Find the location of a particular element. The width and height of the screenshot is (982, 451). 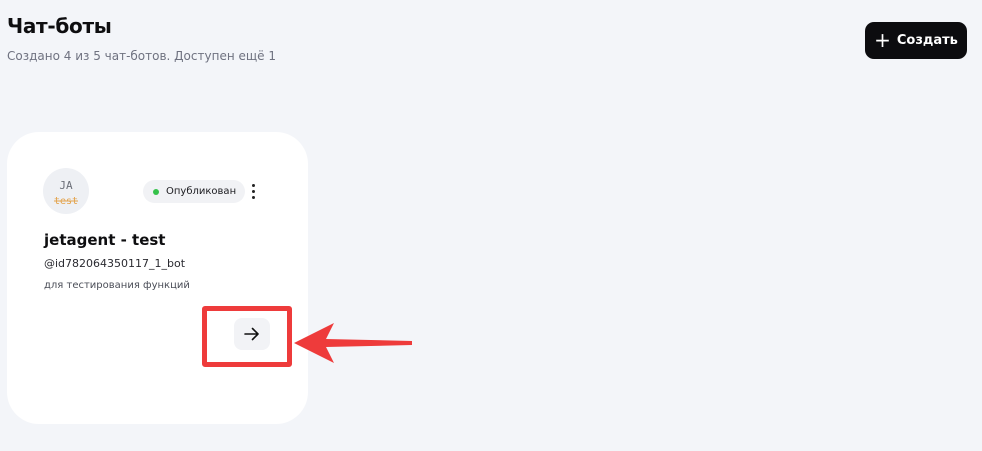

highlight-box is located at coordinates (247, 336).